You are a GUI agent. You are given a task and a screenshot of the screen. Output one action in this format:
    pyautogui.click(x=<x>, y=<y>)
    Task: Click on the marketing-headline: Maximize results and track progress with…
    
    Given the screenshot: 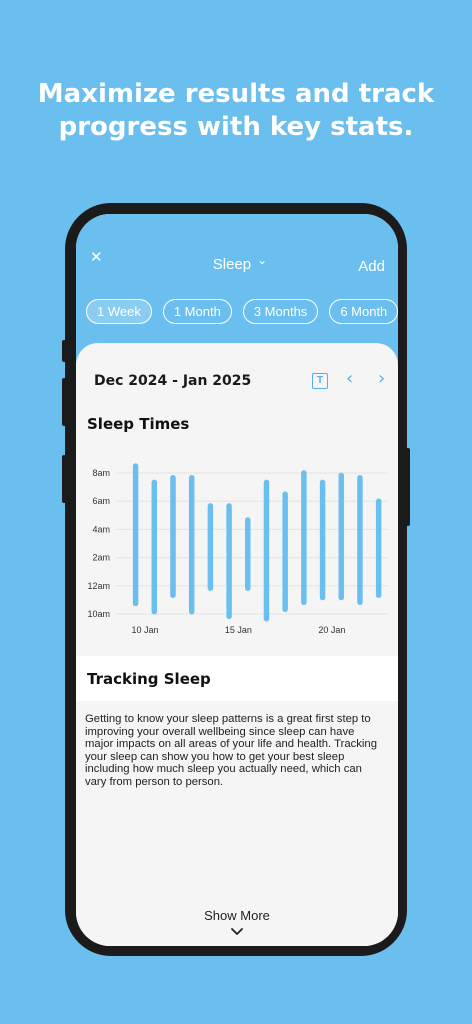 What is the action you would take?
    pyautogui.click(x=236, y=111)
    